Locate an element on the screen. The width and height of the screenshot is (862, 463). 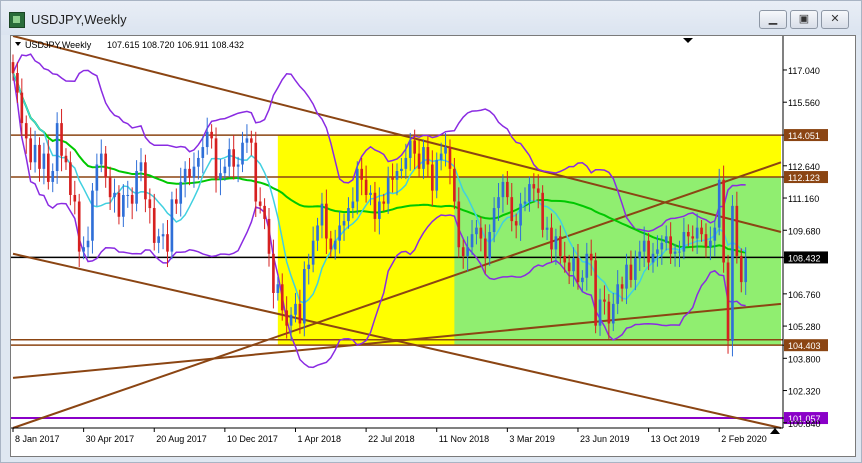
y-tick-label: 103.800 is located at coordinates (804, 359).